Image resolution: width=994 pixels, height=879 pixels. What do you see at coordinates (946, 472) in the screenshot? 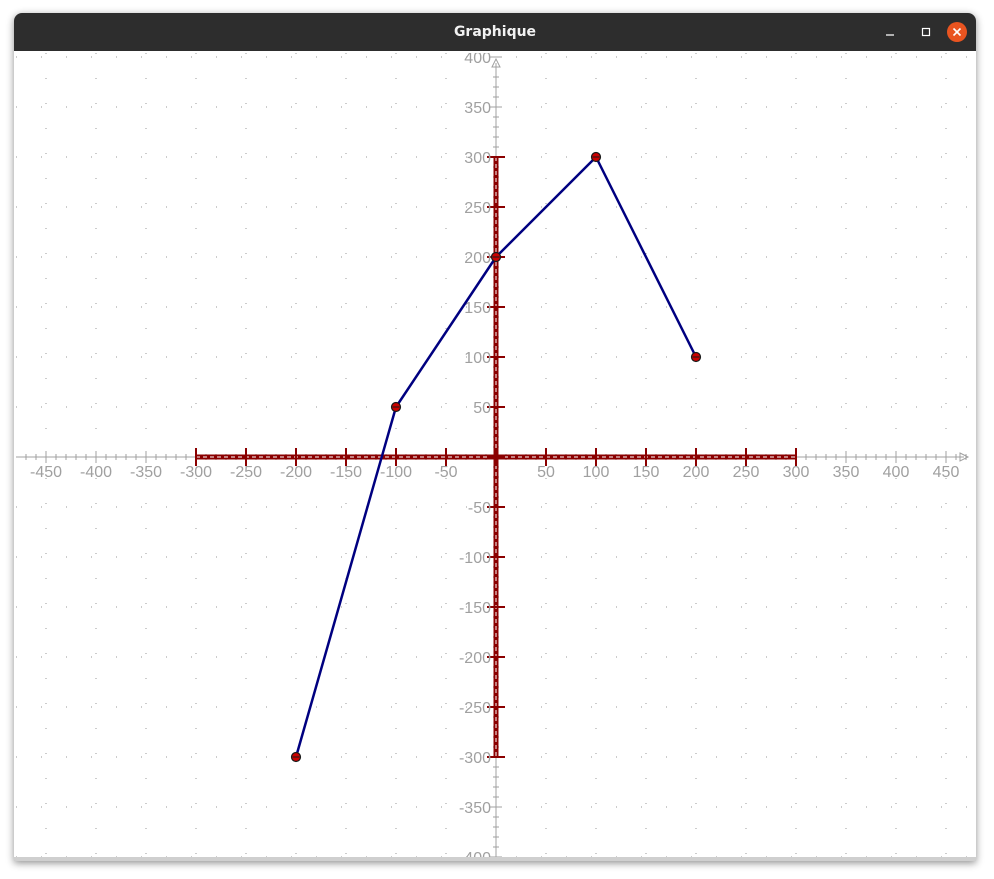
I see `x-tick-label: 450` at bounding box center [946, 472].